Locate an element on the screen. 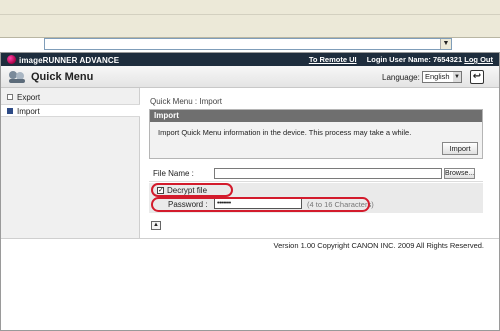 The image size is (500, 331). sidebar-item-export: Export is located at coordinates (70, 97).